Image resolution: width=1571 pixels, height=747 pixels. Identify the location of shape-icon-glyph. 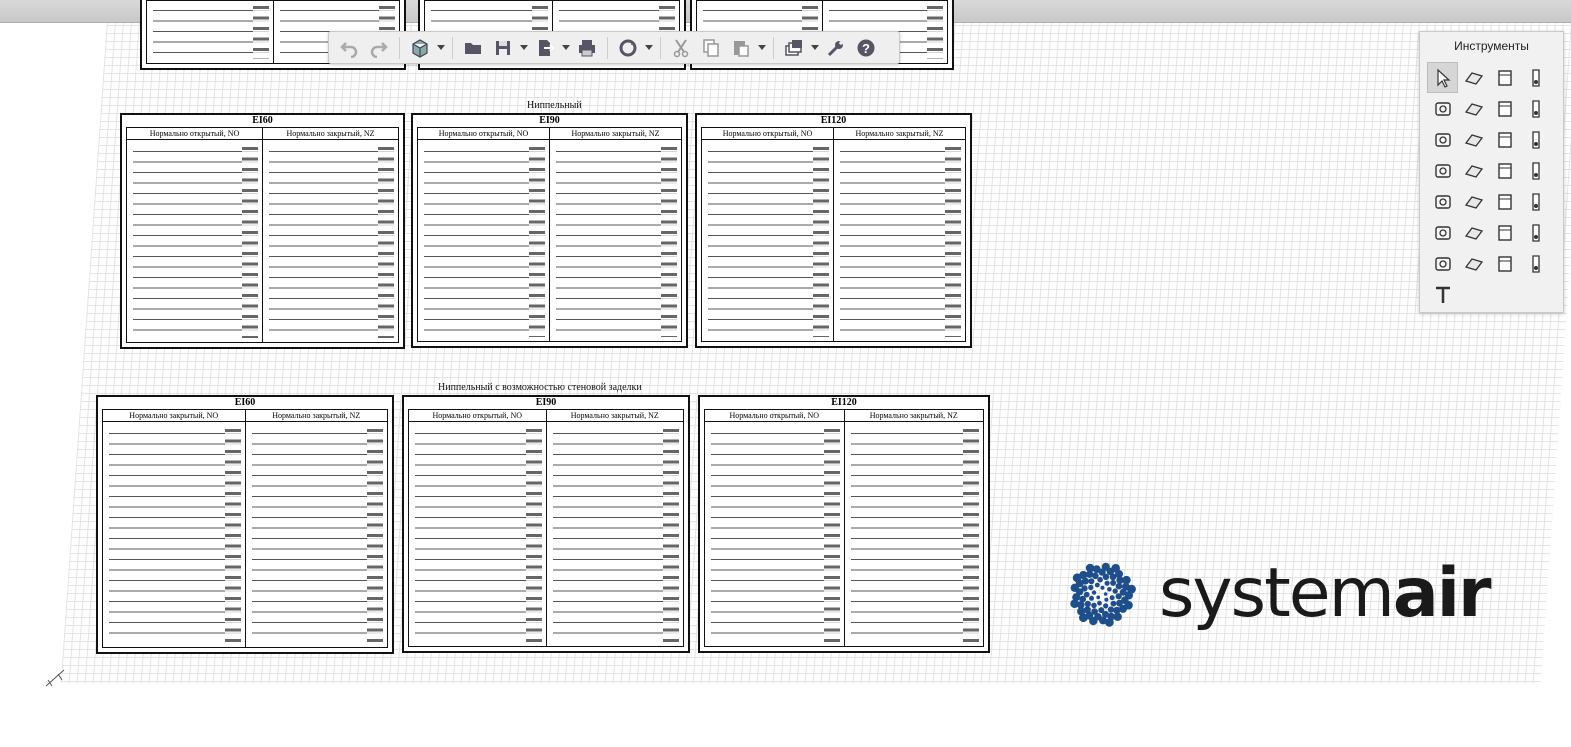
(1473, 78).